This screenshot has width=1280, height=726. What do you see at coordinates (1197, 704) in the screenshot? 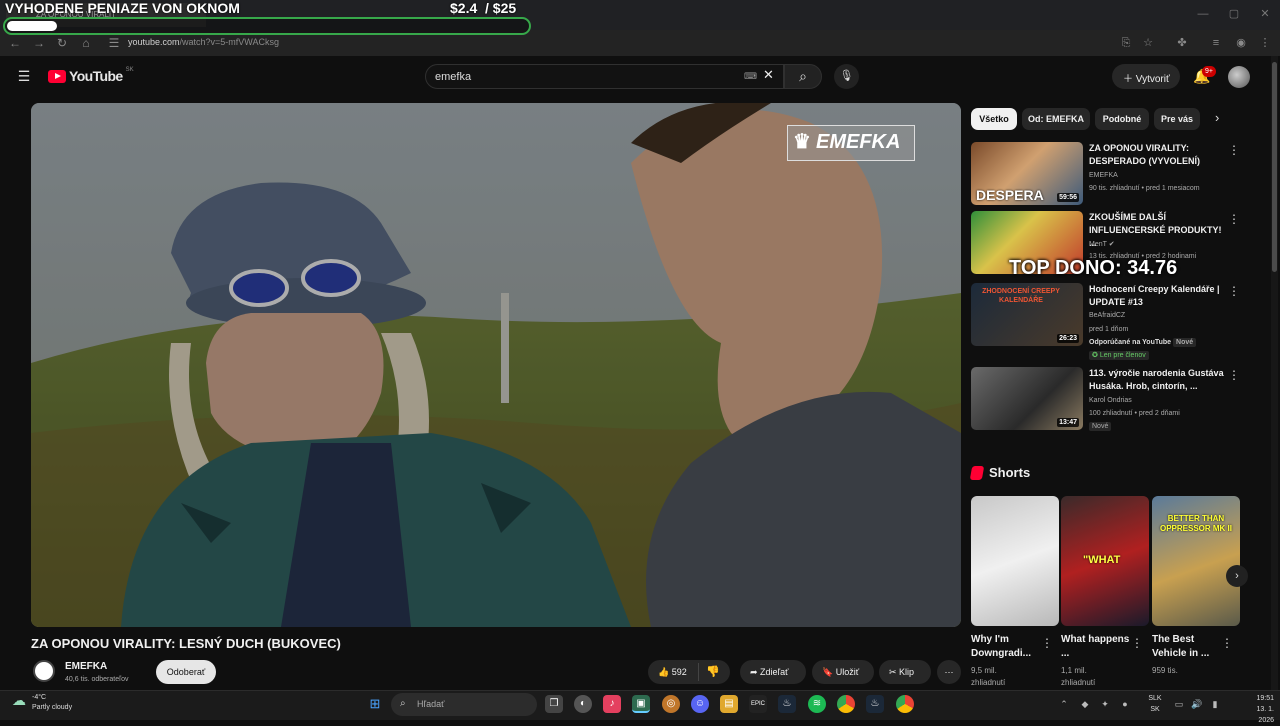
I see `volume-icon: 🔊` at bounding box center [1197, 704].